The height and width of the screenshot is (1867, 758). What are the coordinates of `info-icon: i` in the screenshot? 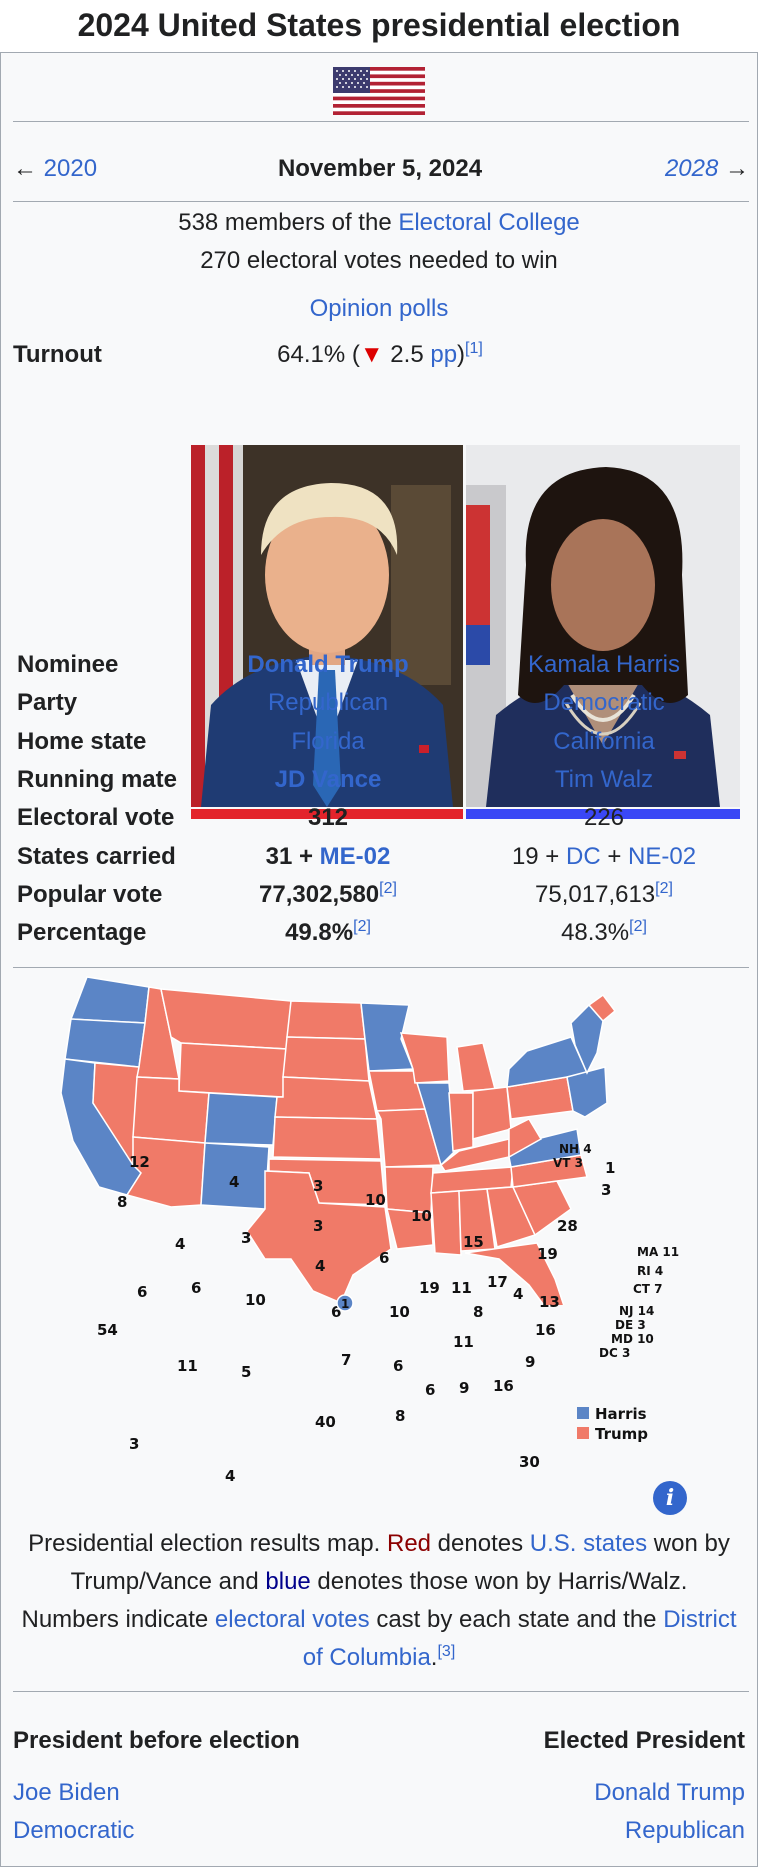 It's located at (670, 1498).